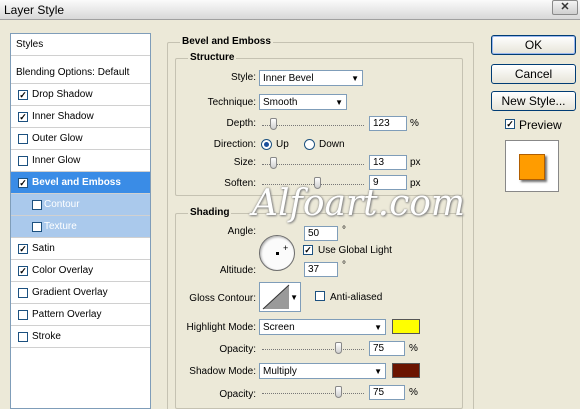 This screenshot has width=580, height=409. What do you see at coordinates (46, 336) in the screenshot?
I see `style-item-label: Stroke` at bounding box center [46, 336].